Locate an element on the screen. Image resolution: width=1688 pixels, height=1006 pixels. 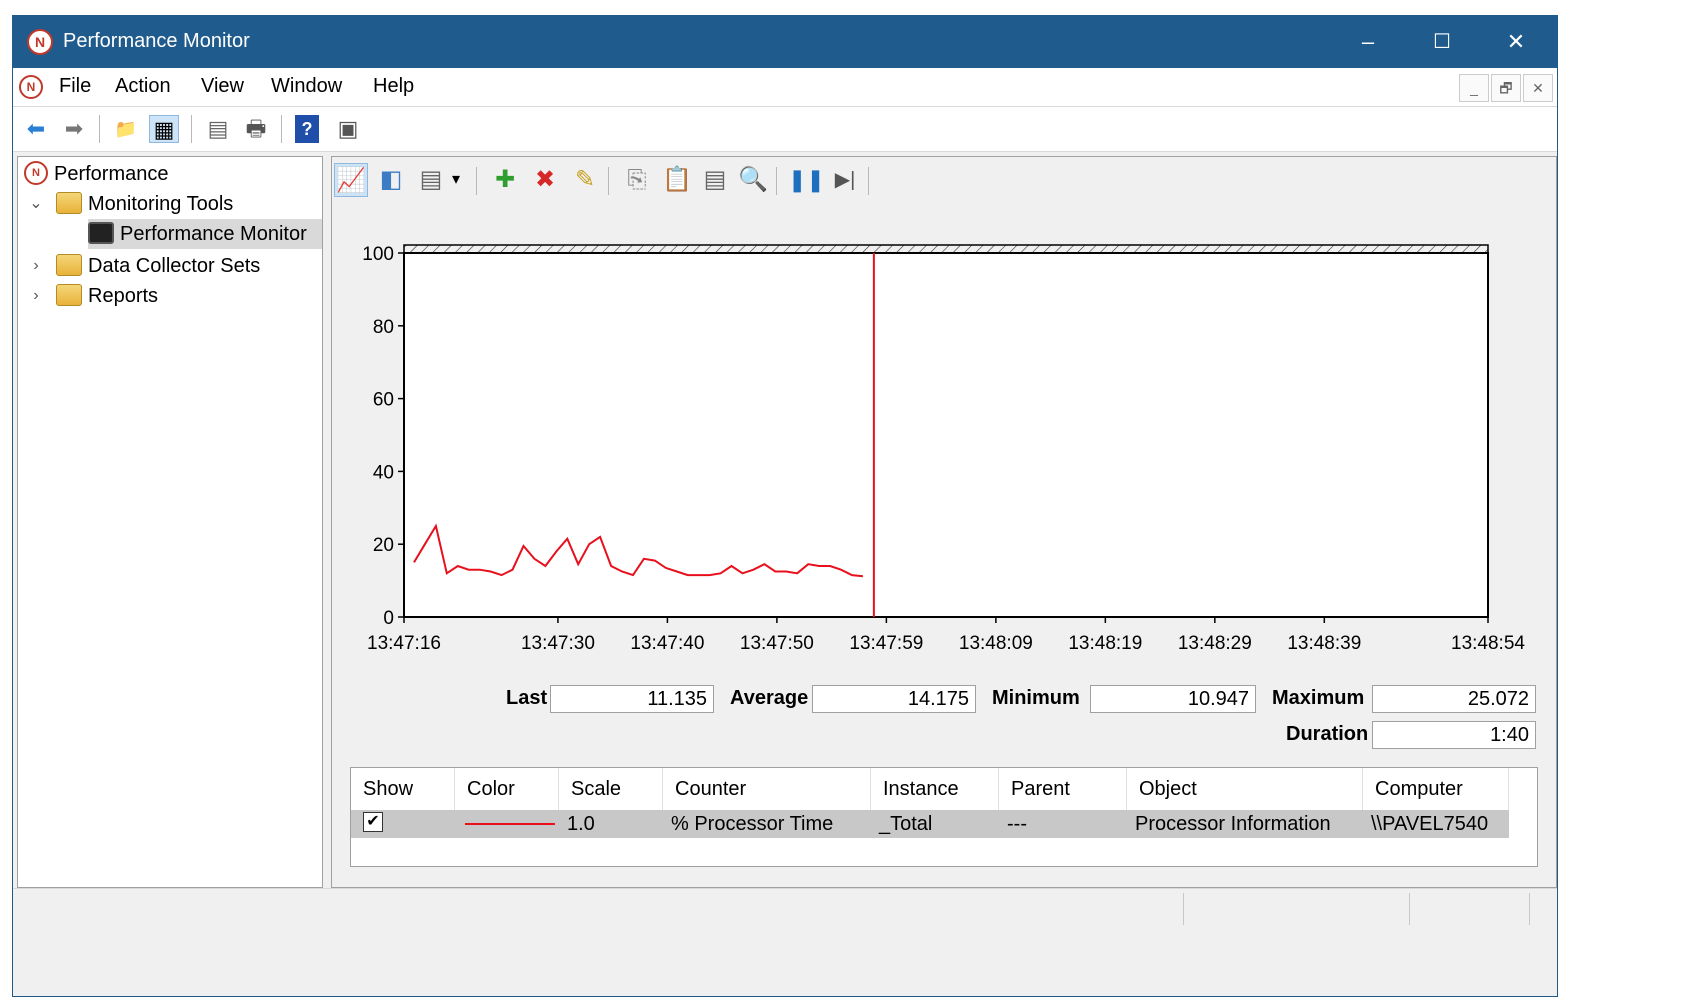
column-header-computer: Computer is located at coordinates (1436, 789).